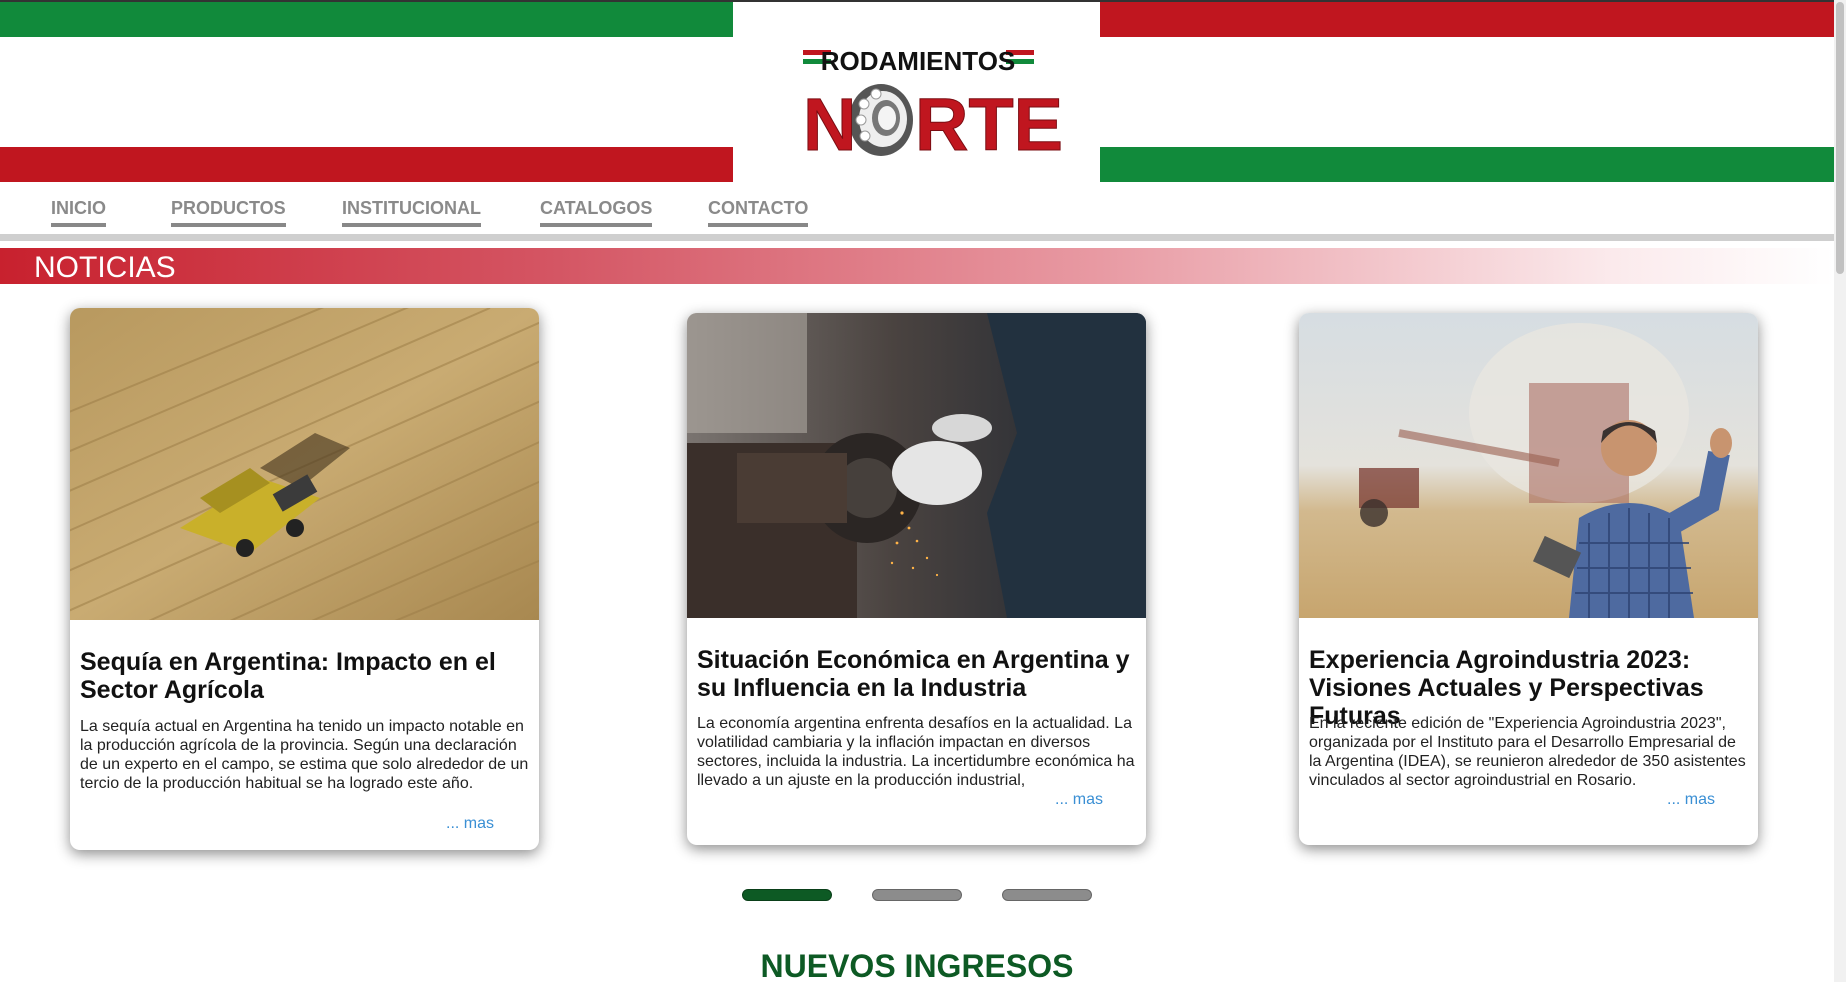 The height and width of the screenshot is (985, 1846). Describe the element at coordinates (304, 464) in the screenshot. I see `news-image-harvester` at that location.